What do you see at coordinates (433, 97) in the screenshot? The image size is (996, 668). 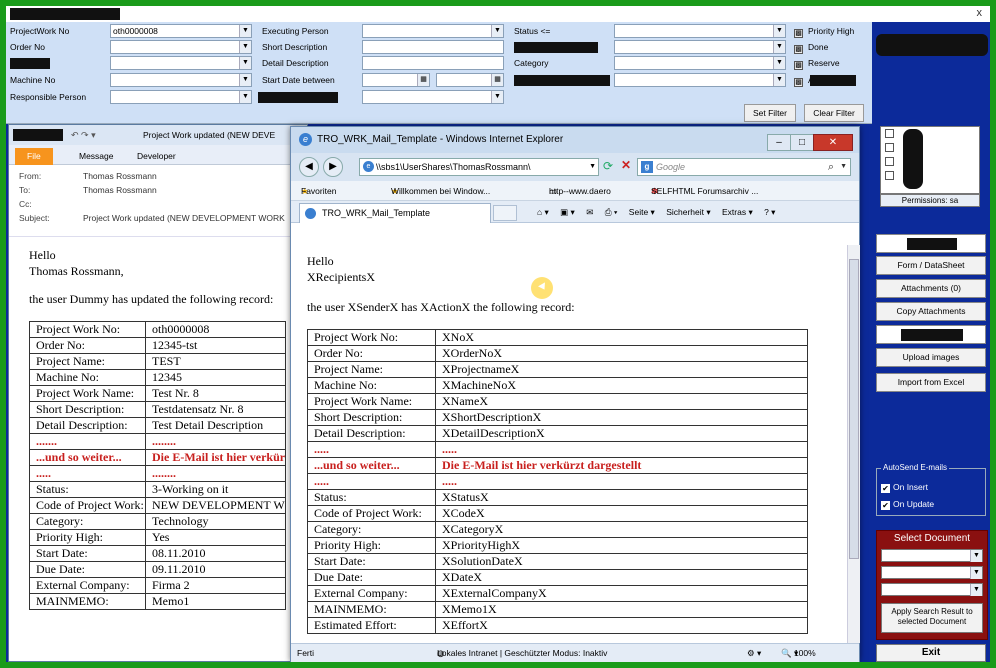 I see `due-date-select: ▼` at bounding box center [433, 97].